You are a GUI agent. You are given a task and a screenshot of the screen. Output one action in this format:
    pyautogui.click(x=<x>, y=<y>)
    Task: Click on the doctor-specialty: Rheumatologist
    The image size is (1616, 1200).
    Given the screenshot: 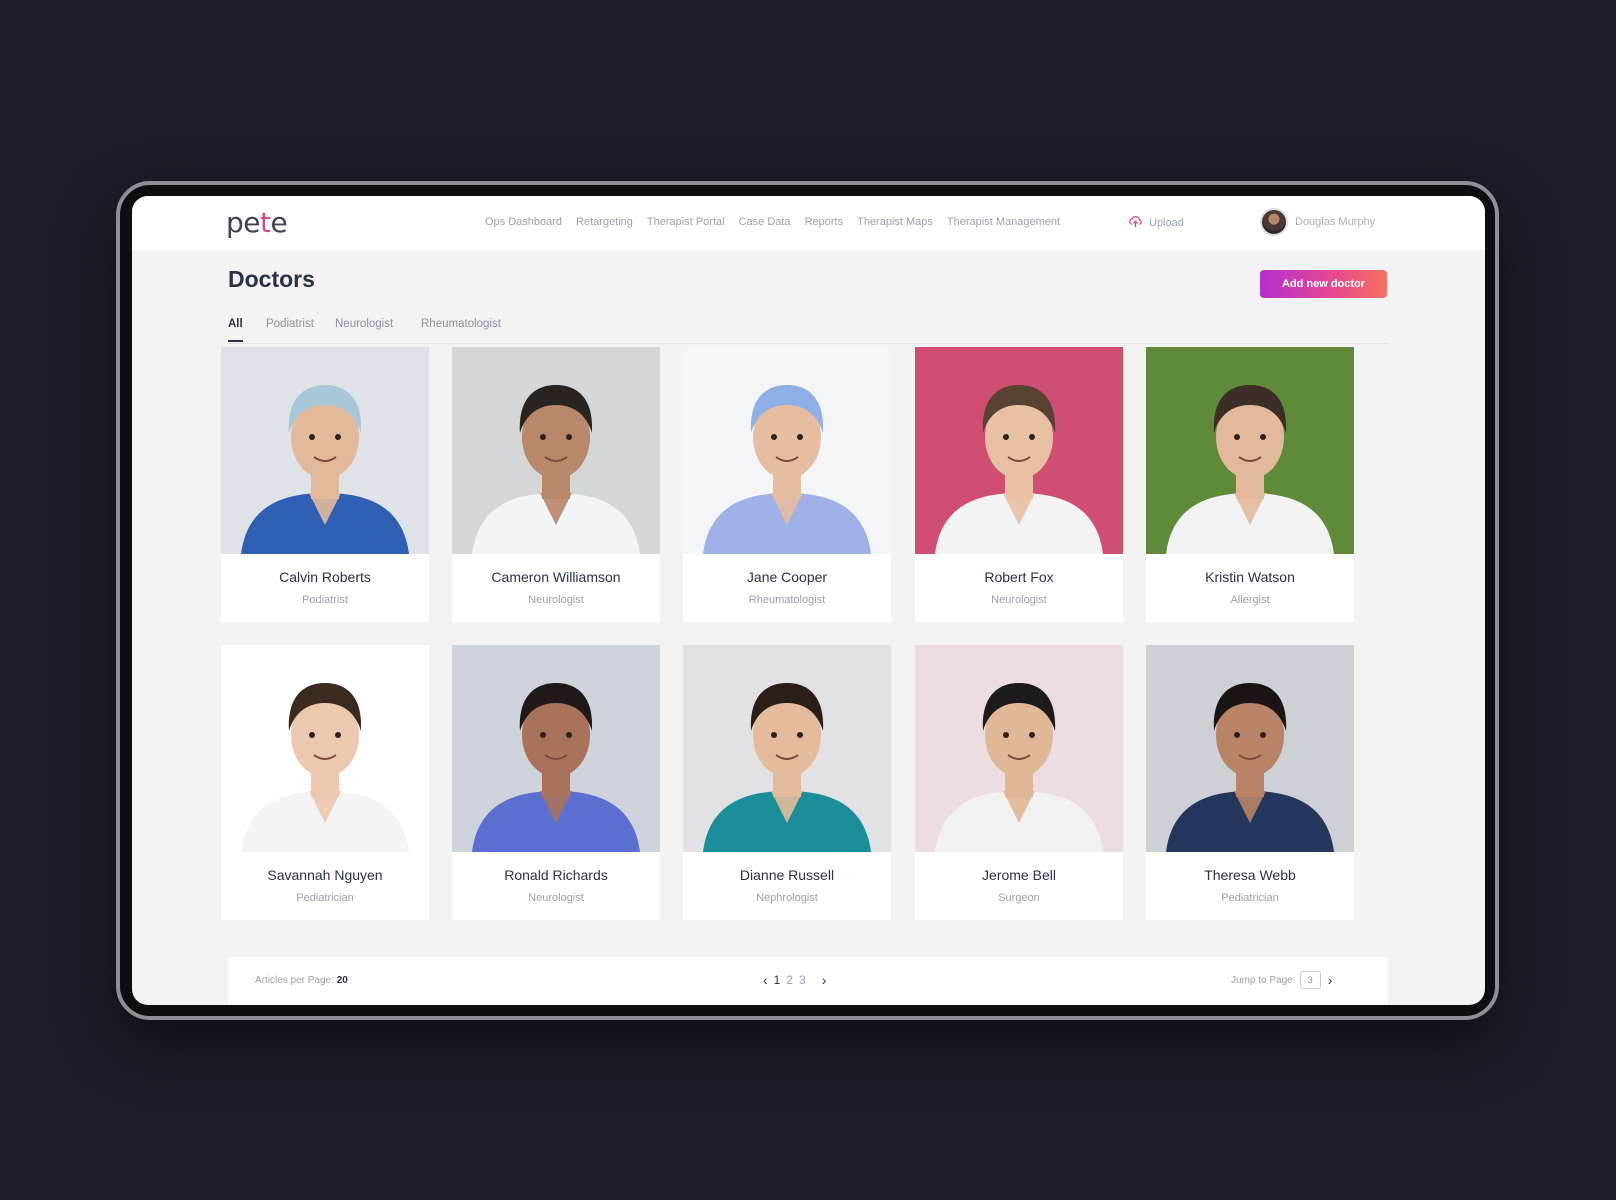 What is the action you would take?
    pyautogui.click(x=787, y=600)
    